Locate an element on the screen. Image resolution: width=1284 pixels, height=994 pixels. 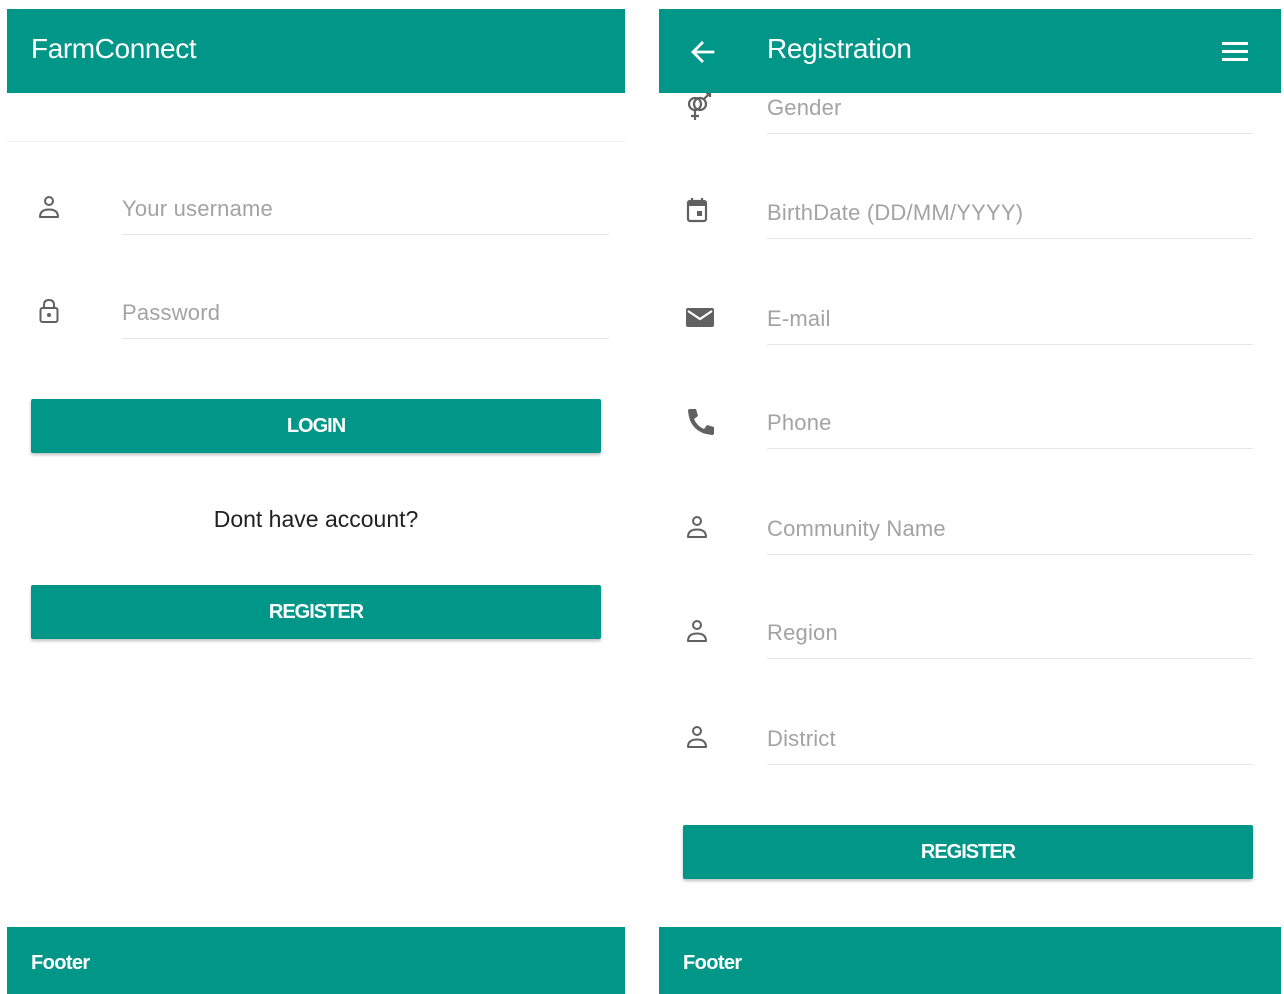
register-prompt: Dont have account? is located at coordinates (316, 519).